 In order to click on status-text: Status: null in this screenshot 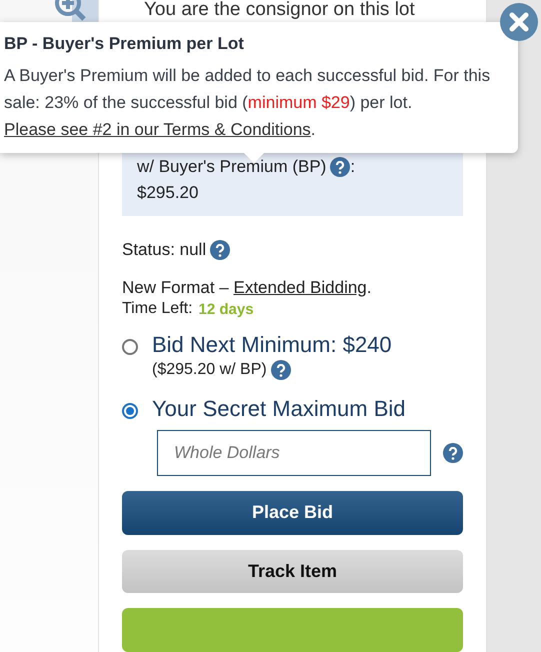, I will do `click(164, 250)`.